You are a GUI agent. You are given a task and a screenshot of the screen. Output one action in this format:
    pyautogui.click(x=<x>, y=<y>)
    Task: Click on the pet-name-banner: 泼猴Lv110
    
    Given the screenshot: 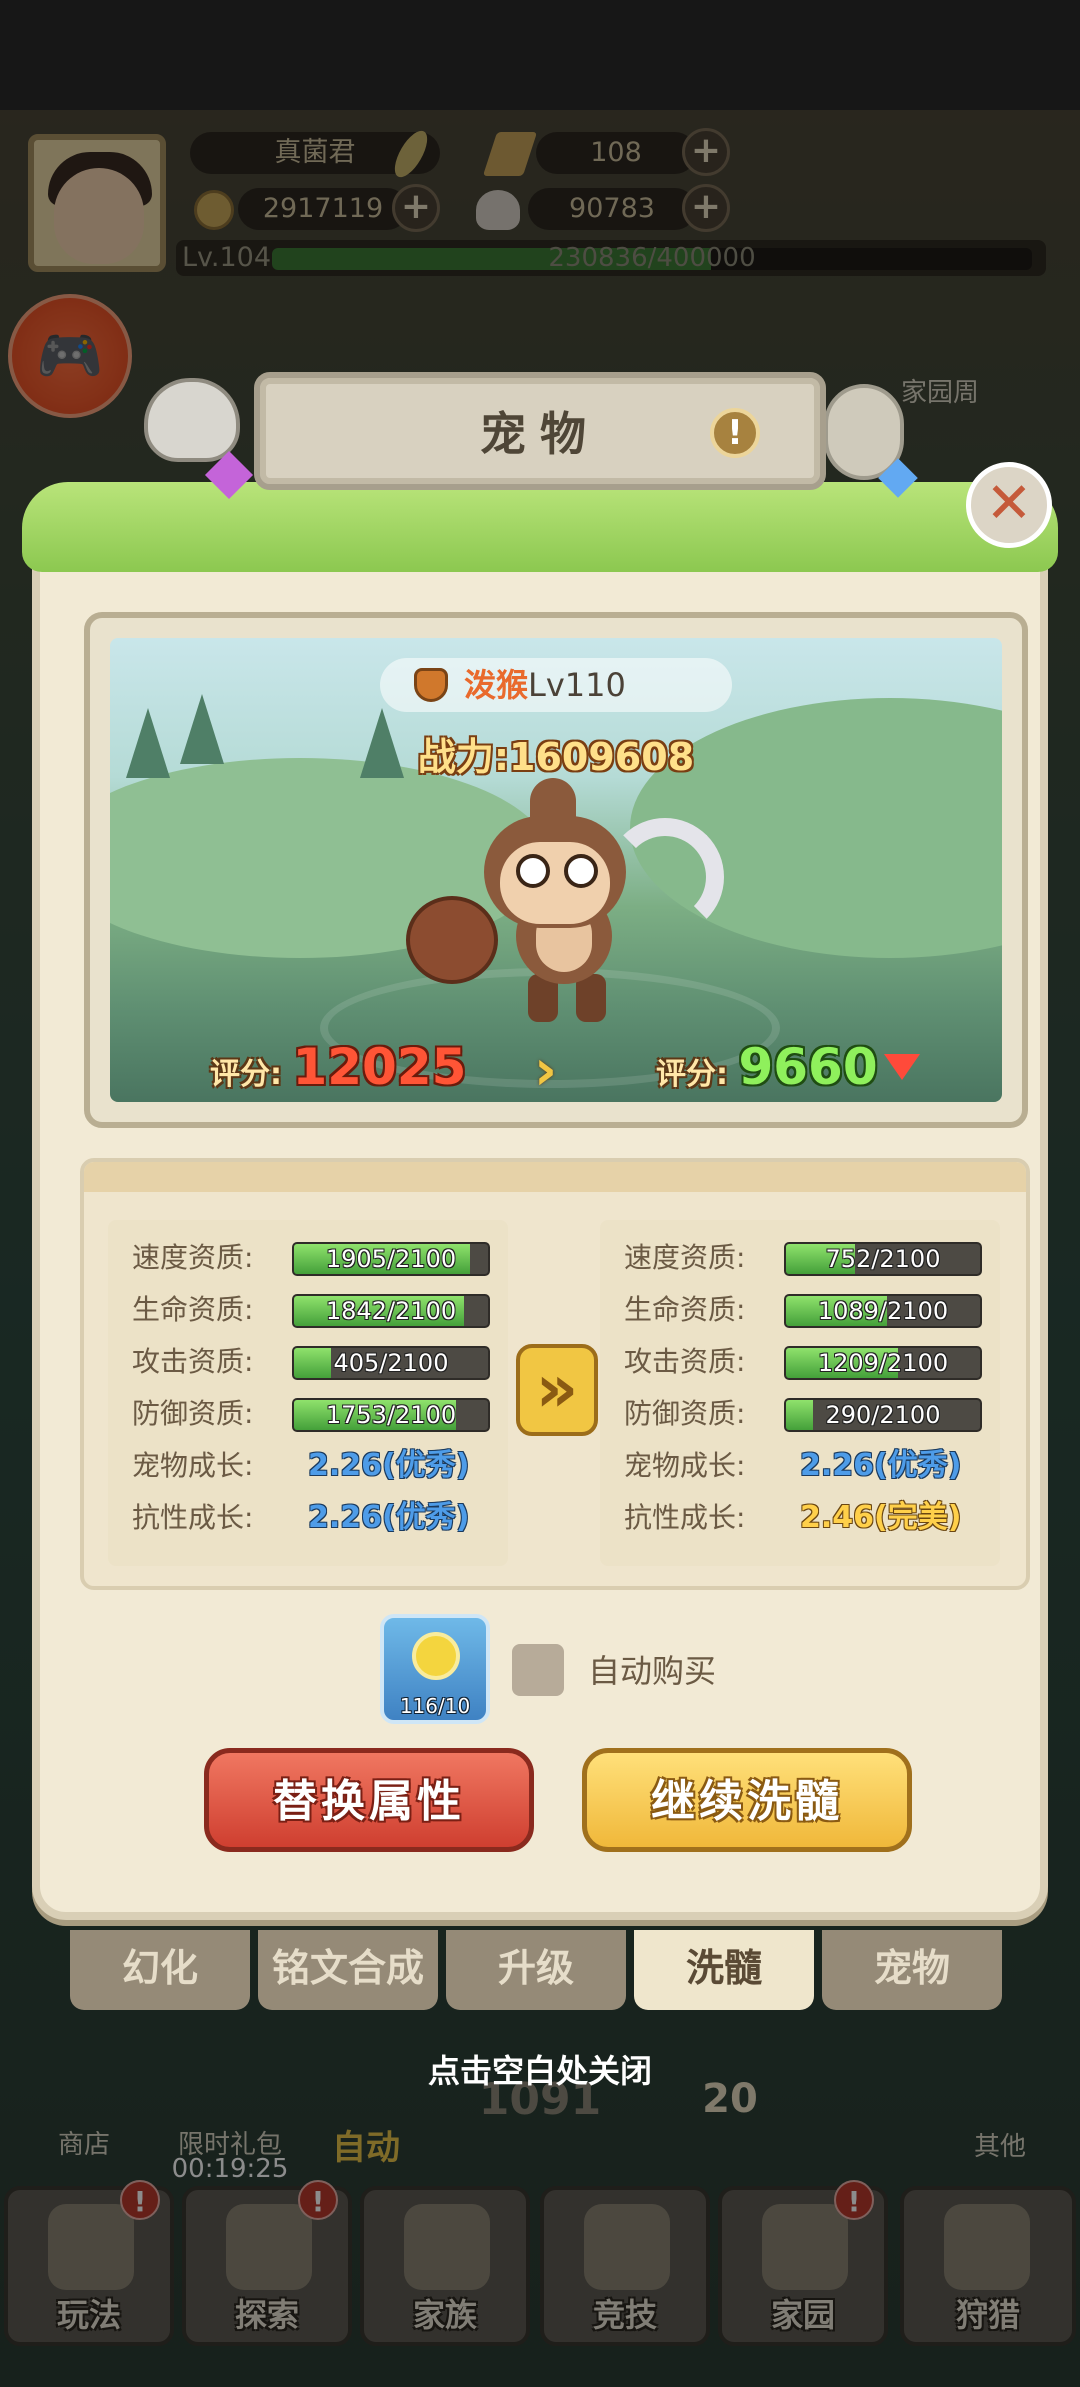 What is the action you would take?
    pyautogui.click(x=556, y=685)
    